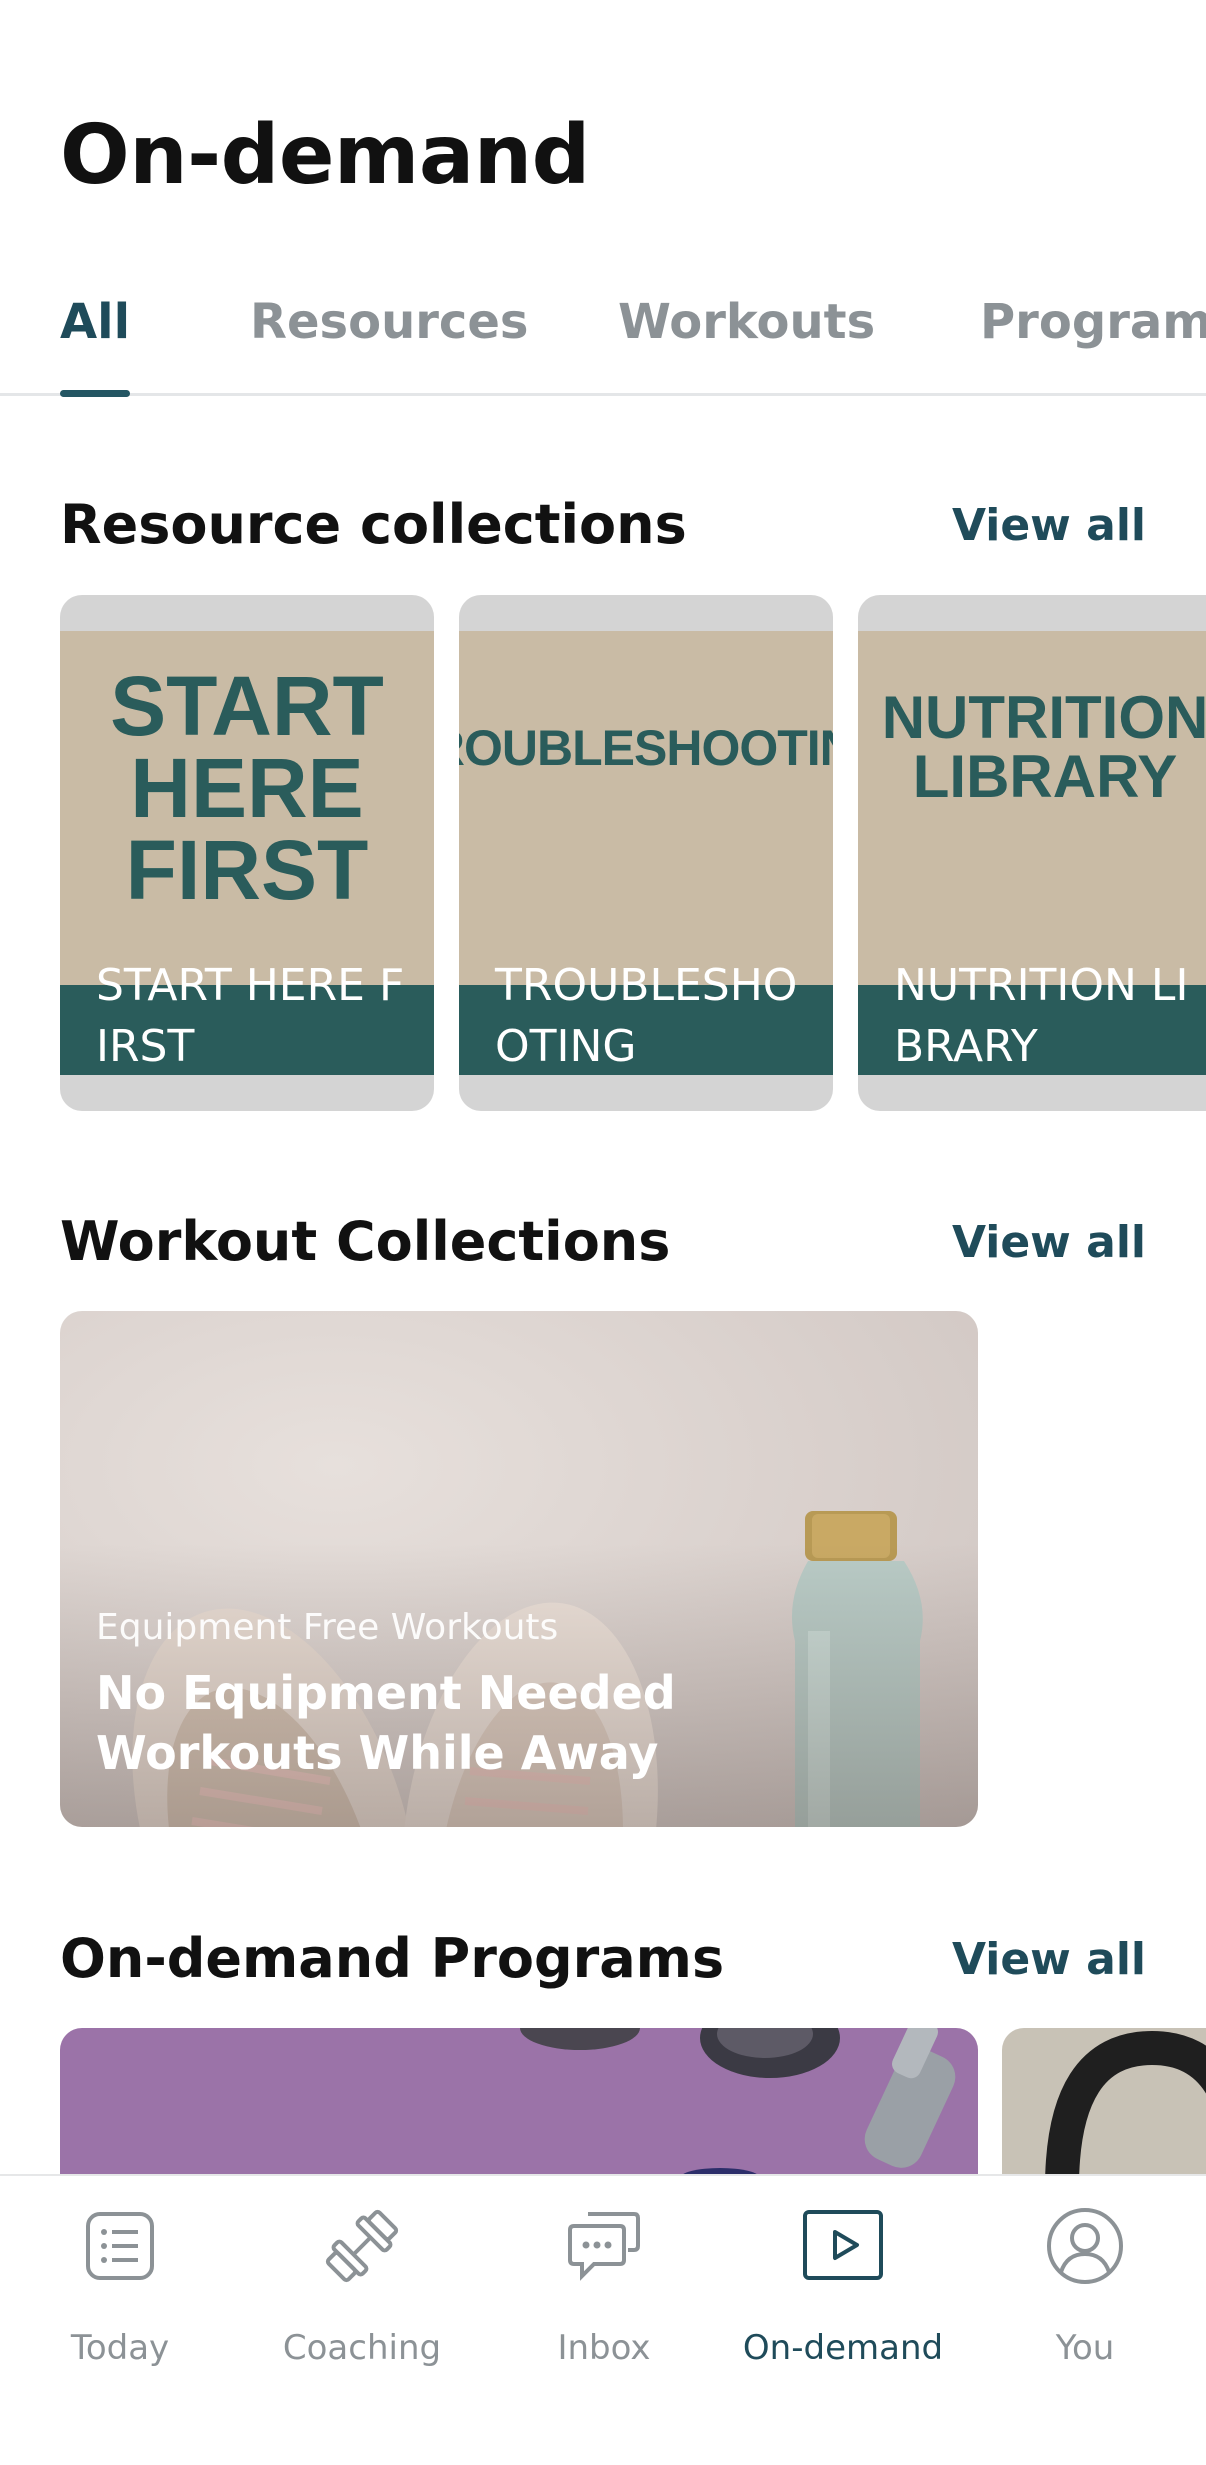  Describe the element at coordinates (603, 341) in the screenshot. I see `tab-bar: All Resources Workouts Programs` at that location.